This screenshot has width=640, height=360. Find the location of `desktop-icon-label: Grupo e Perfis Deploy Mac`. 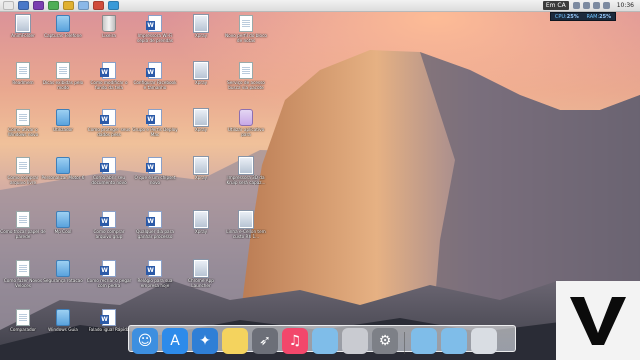

desktop-icon-label: Grupo e Perfis Deploy Mac is located at coordinates (155, 132).